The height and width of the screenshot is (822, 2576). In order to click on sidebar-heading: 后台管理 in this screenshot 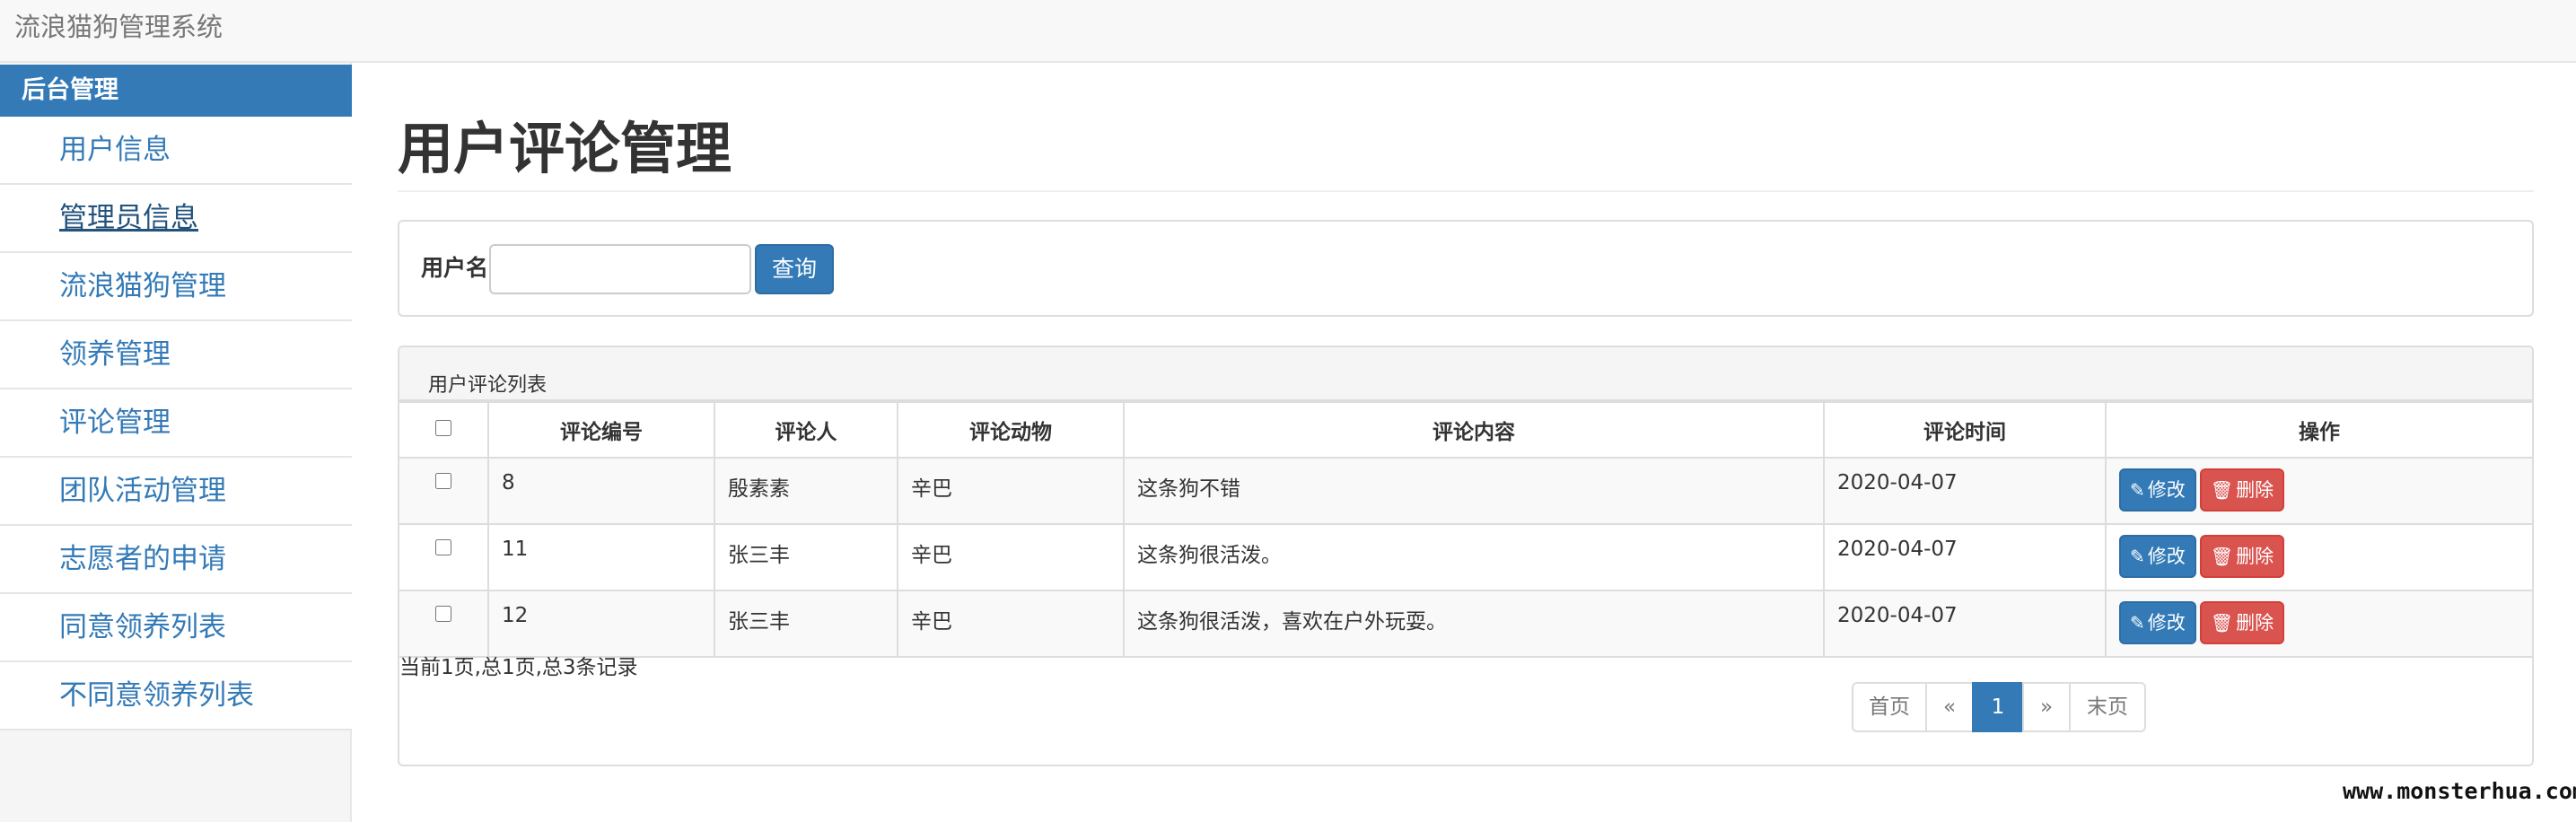, I will do `click(176, 91)`.